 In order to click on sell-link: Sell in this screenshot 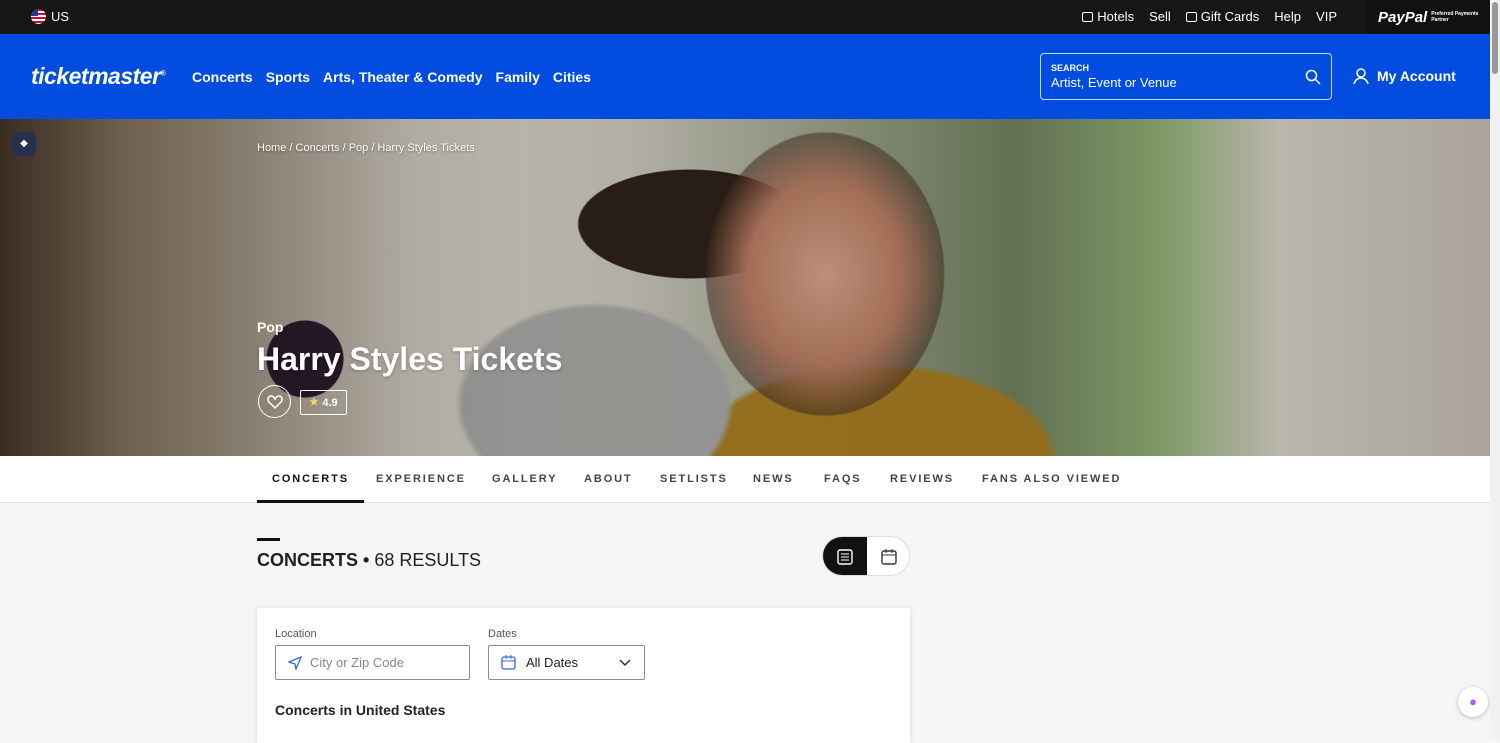, I will do `click(1160, 16)`.